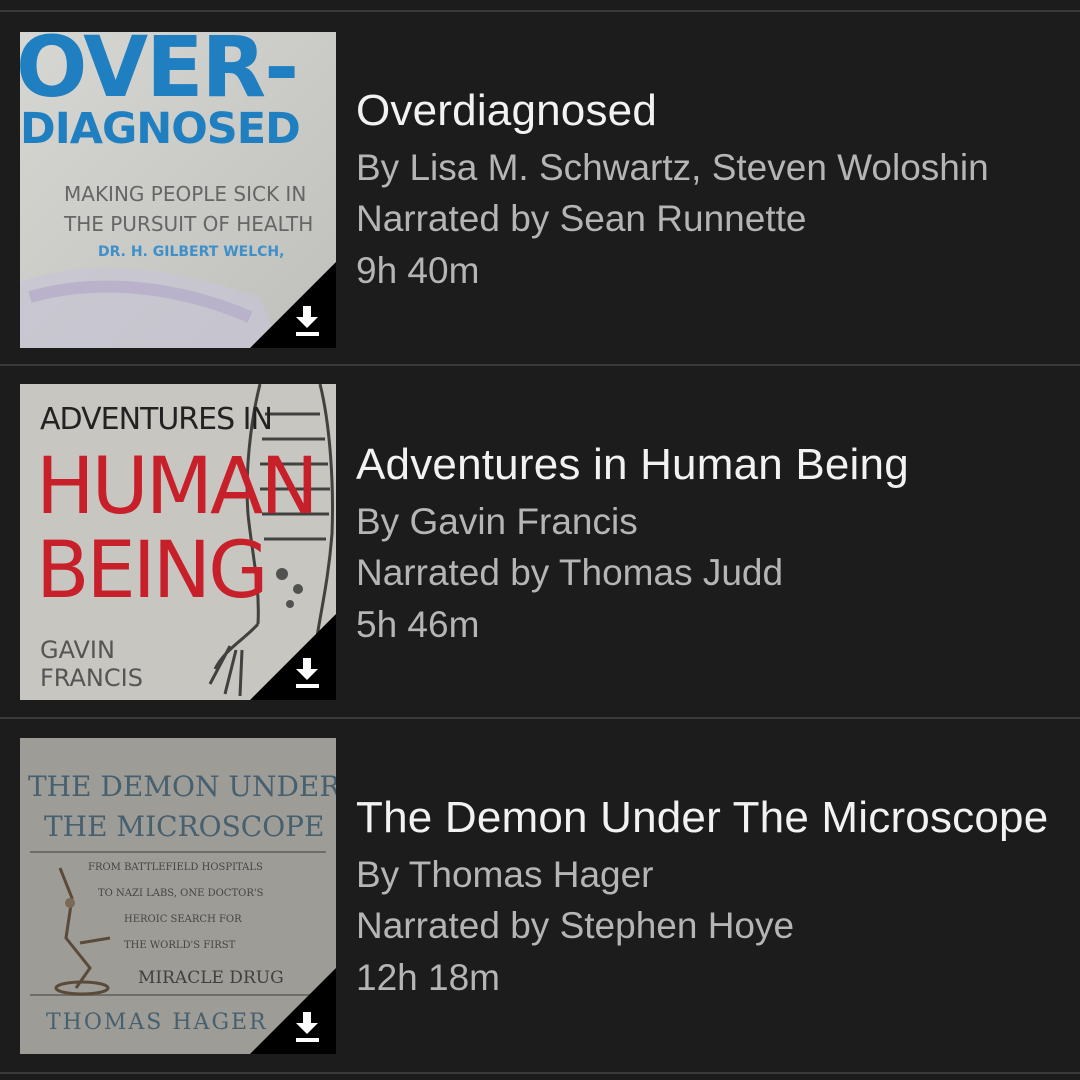 This screenshot has height=1080, width=1080. I want to click on book-narrator: Narrated by Thomas Judd, so click(570, 572).